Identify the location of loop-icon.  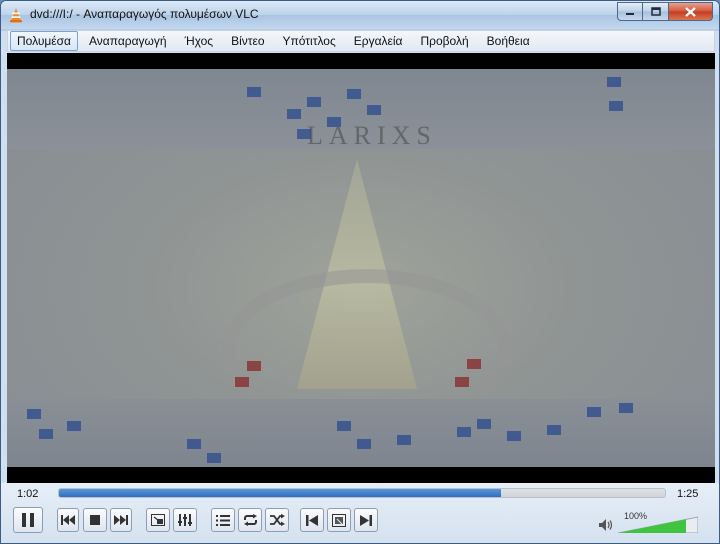
(250, 520).